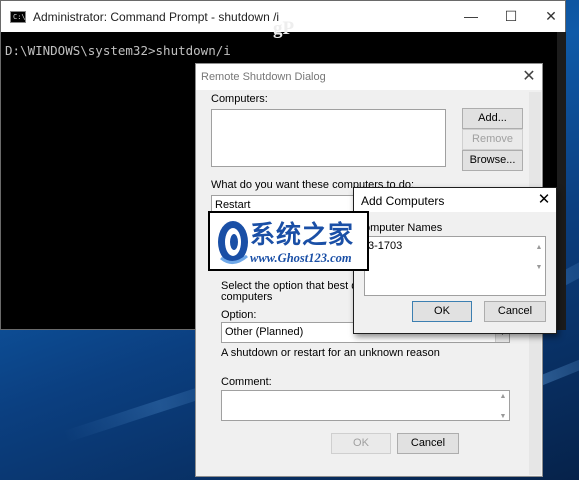 The width and height of the screenshot is (579, 480). I want to click on cmd-app-icon: C:\, so click(18, 17).